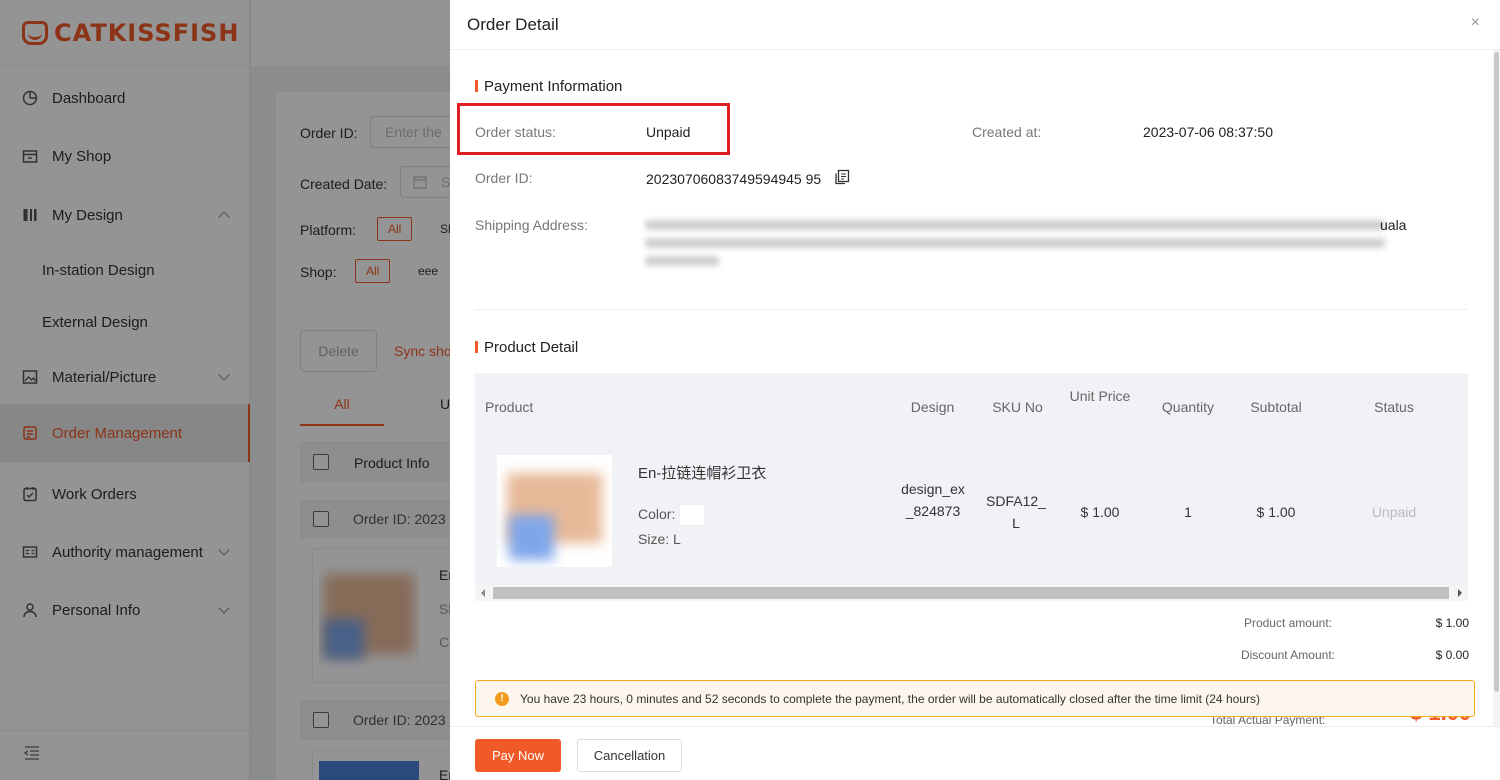 The height and width of the screenshot is (780, 1500). What do you see at coordinates (702, 473) in the screenshot?
I see `product-name: En-拉链连帽衫卫衣` at bounding box center [702, 473].